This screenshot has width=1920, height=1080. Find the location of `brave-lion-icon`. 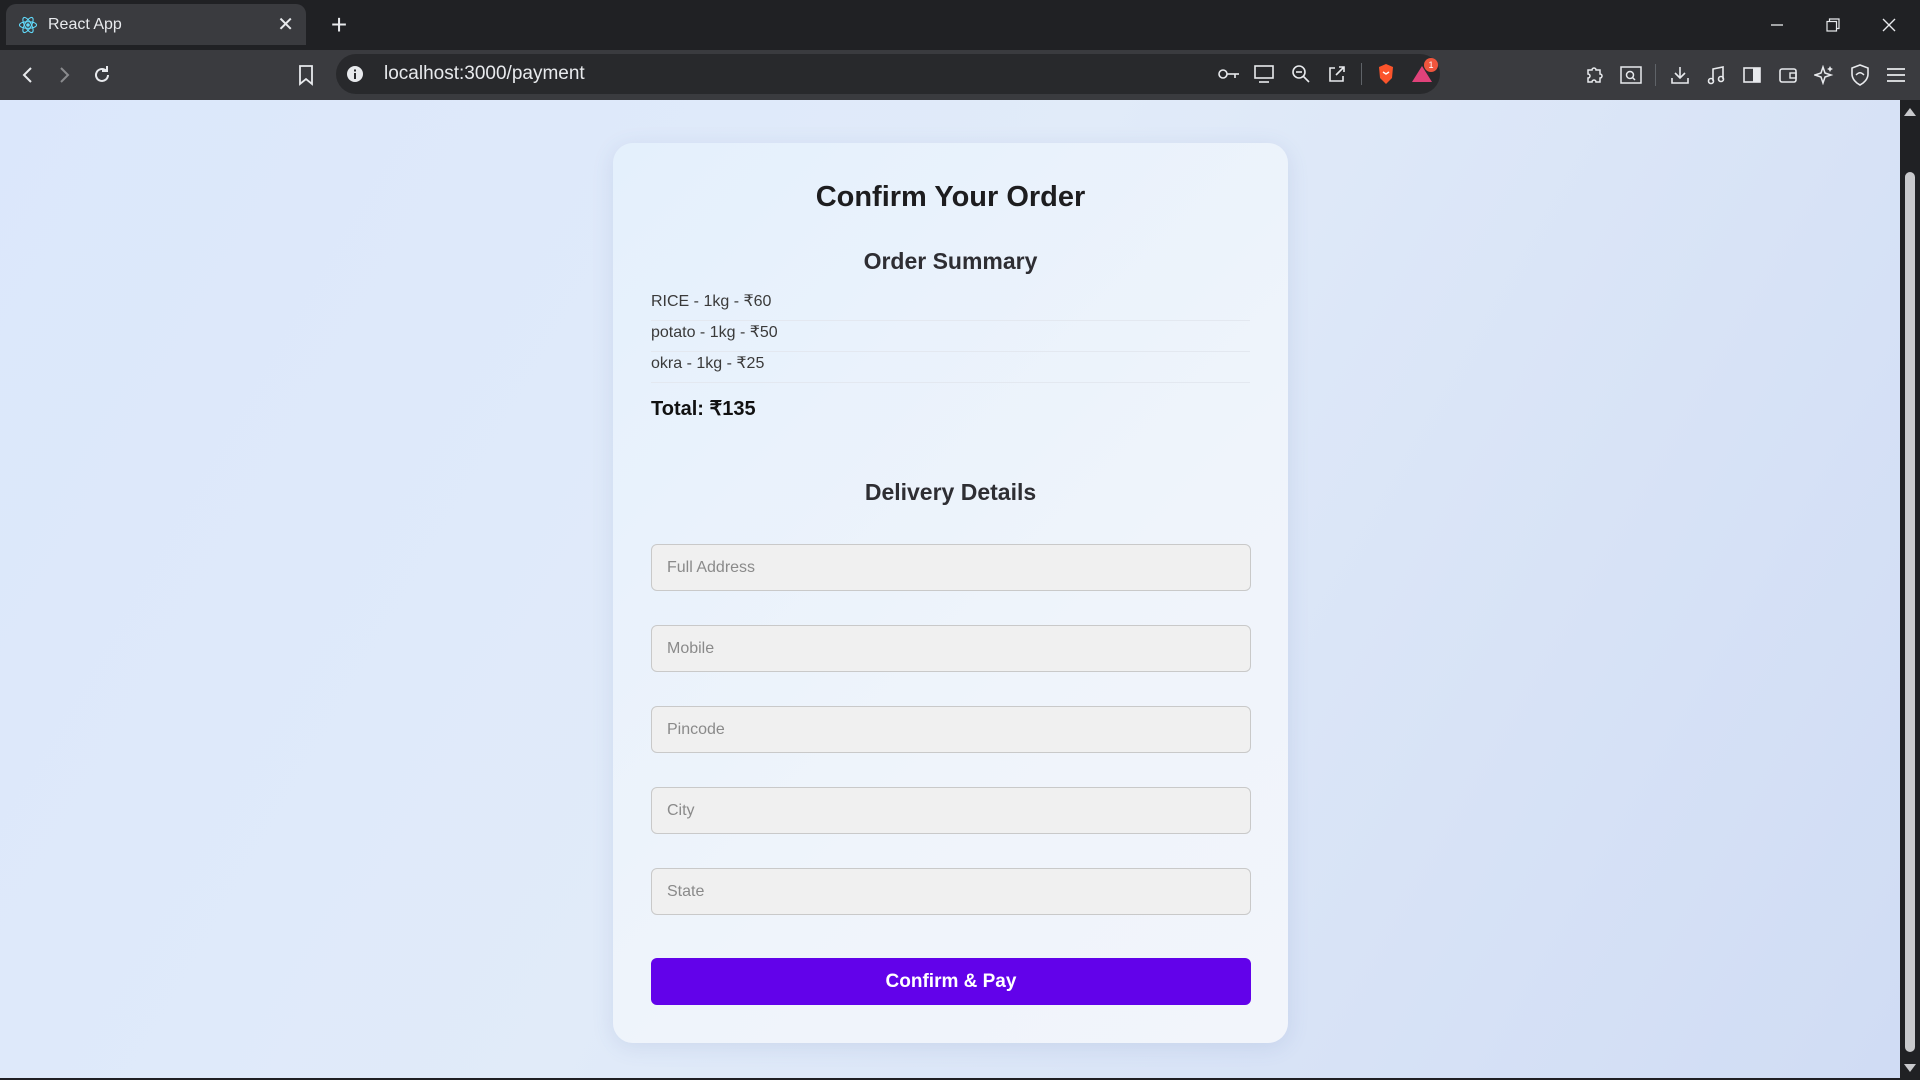

brave-lion-icon is located at coordinates (1386, 74).